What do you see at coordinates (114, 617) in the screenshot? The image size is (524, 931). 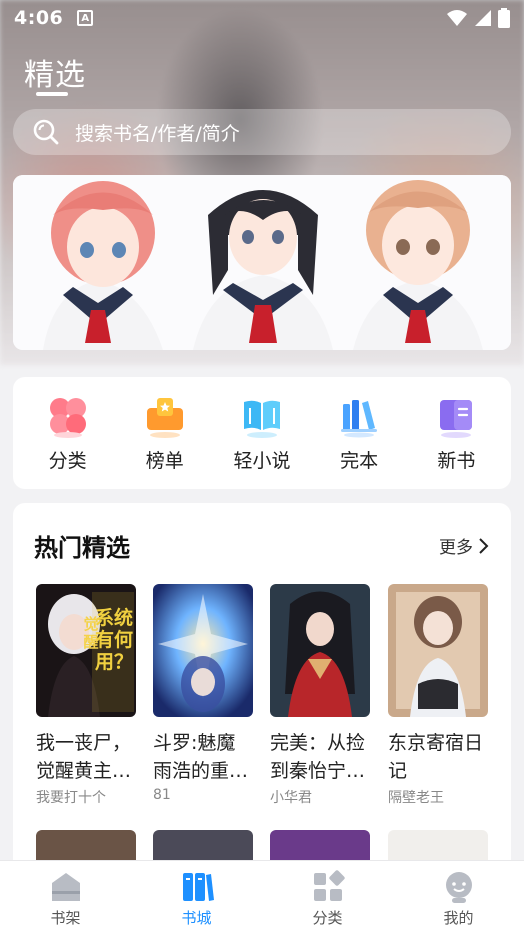 I see `svg-text: 系统` at bounding box center [114, 617].